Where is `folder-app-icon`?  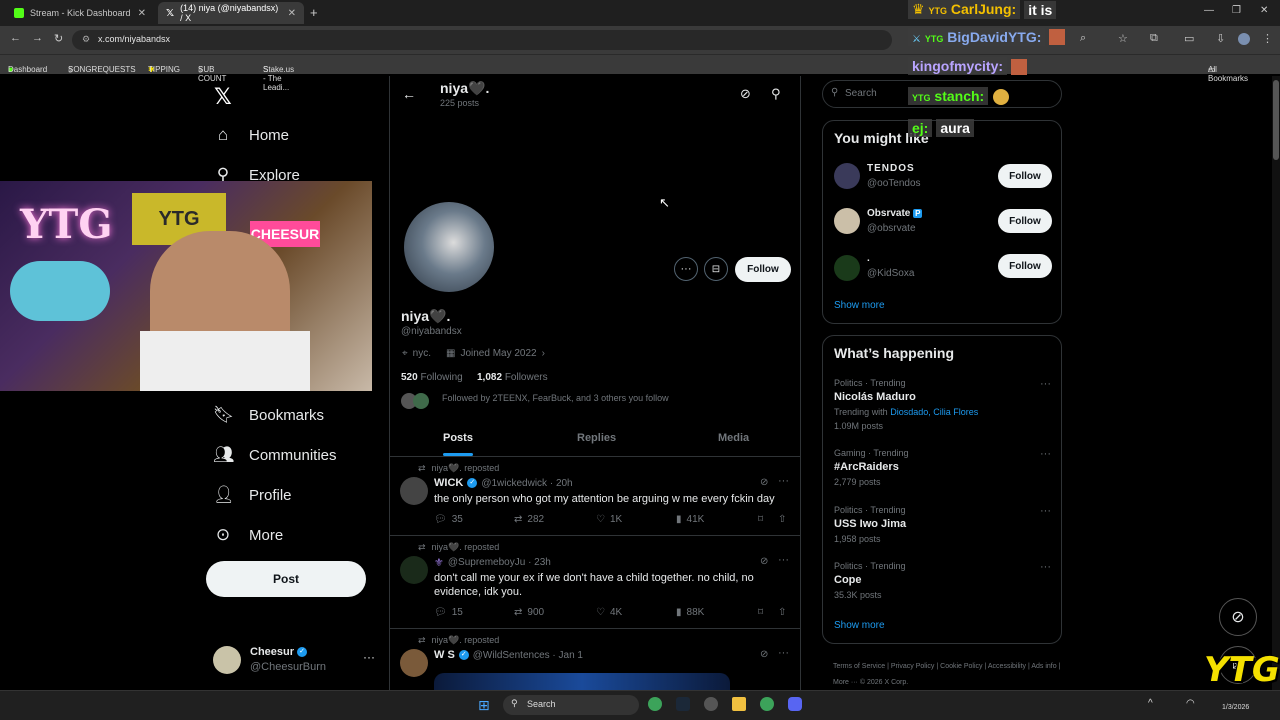 folder-app-icon is located at coordinates (739, 704).